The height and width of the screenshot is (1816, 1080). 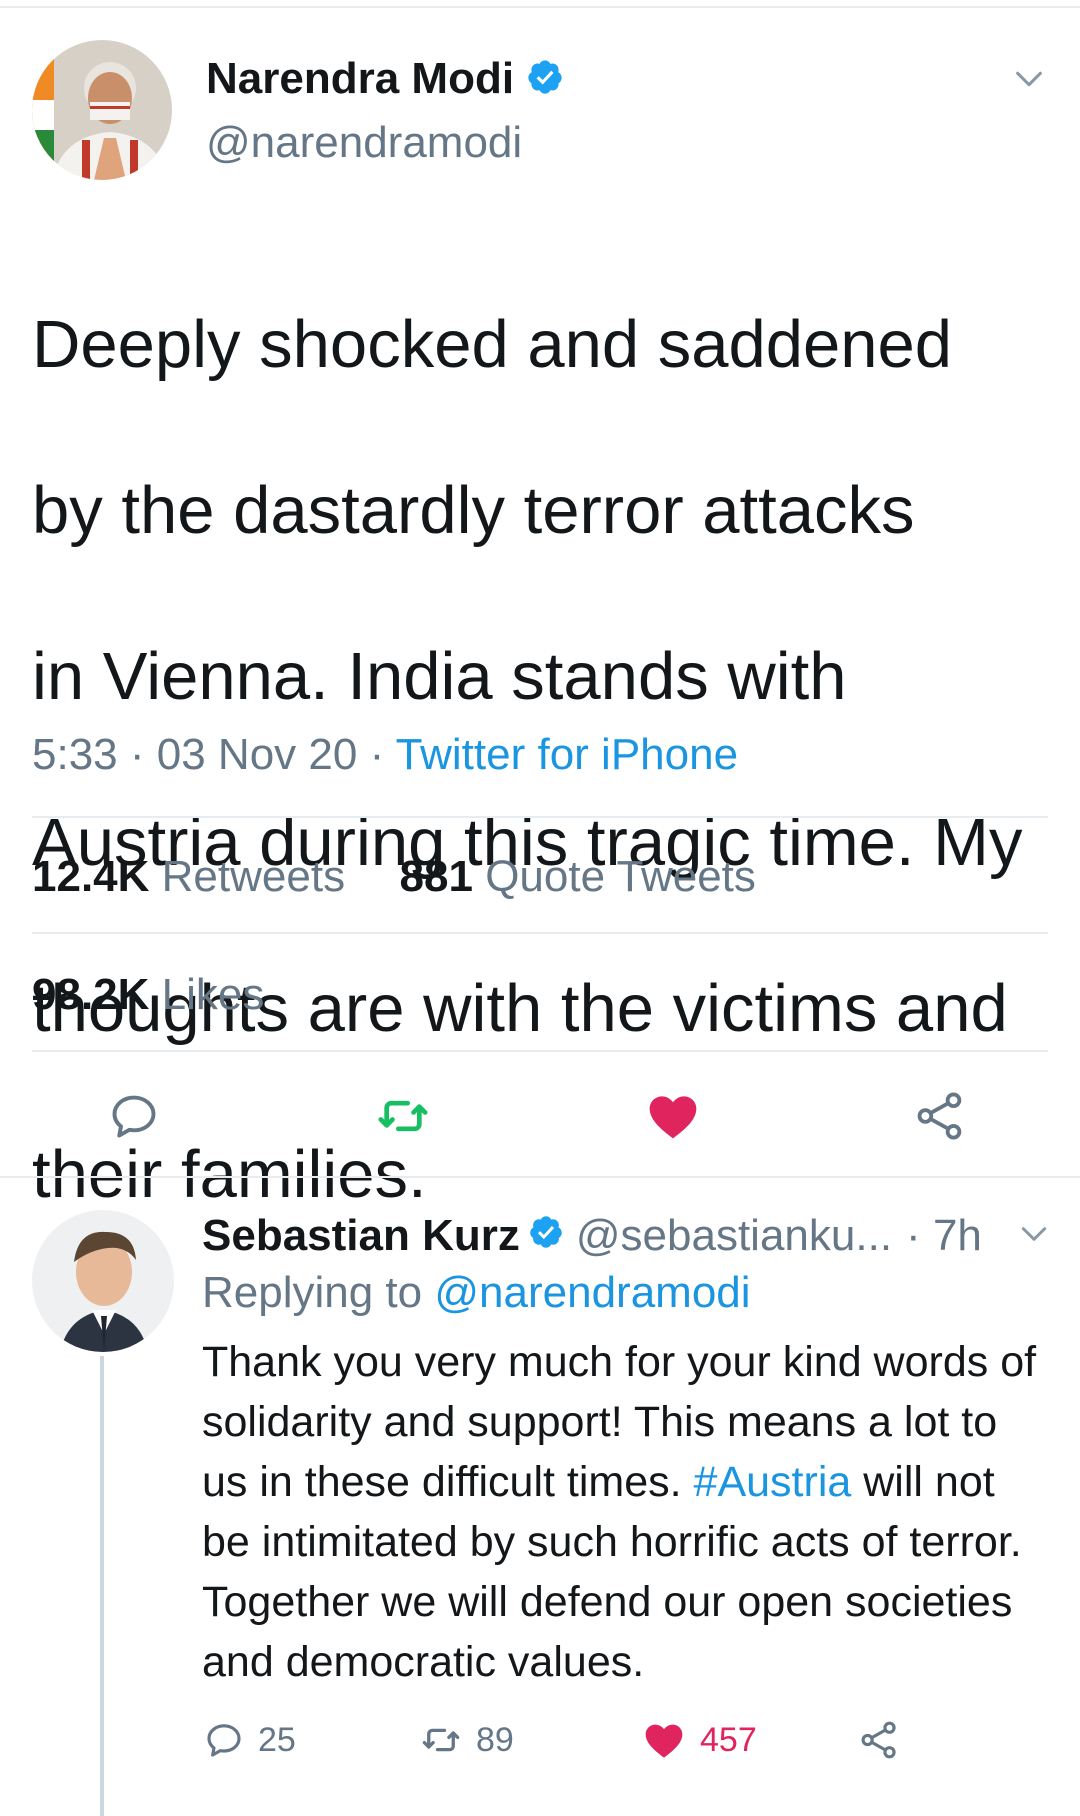 I want to click on reply-button, so click(x=134, y=1116).